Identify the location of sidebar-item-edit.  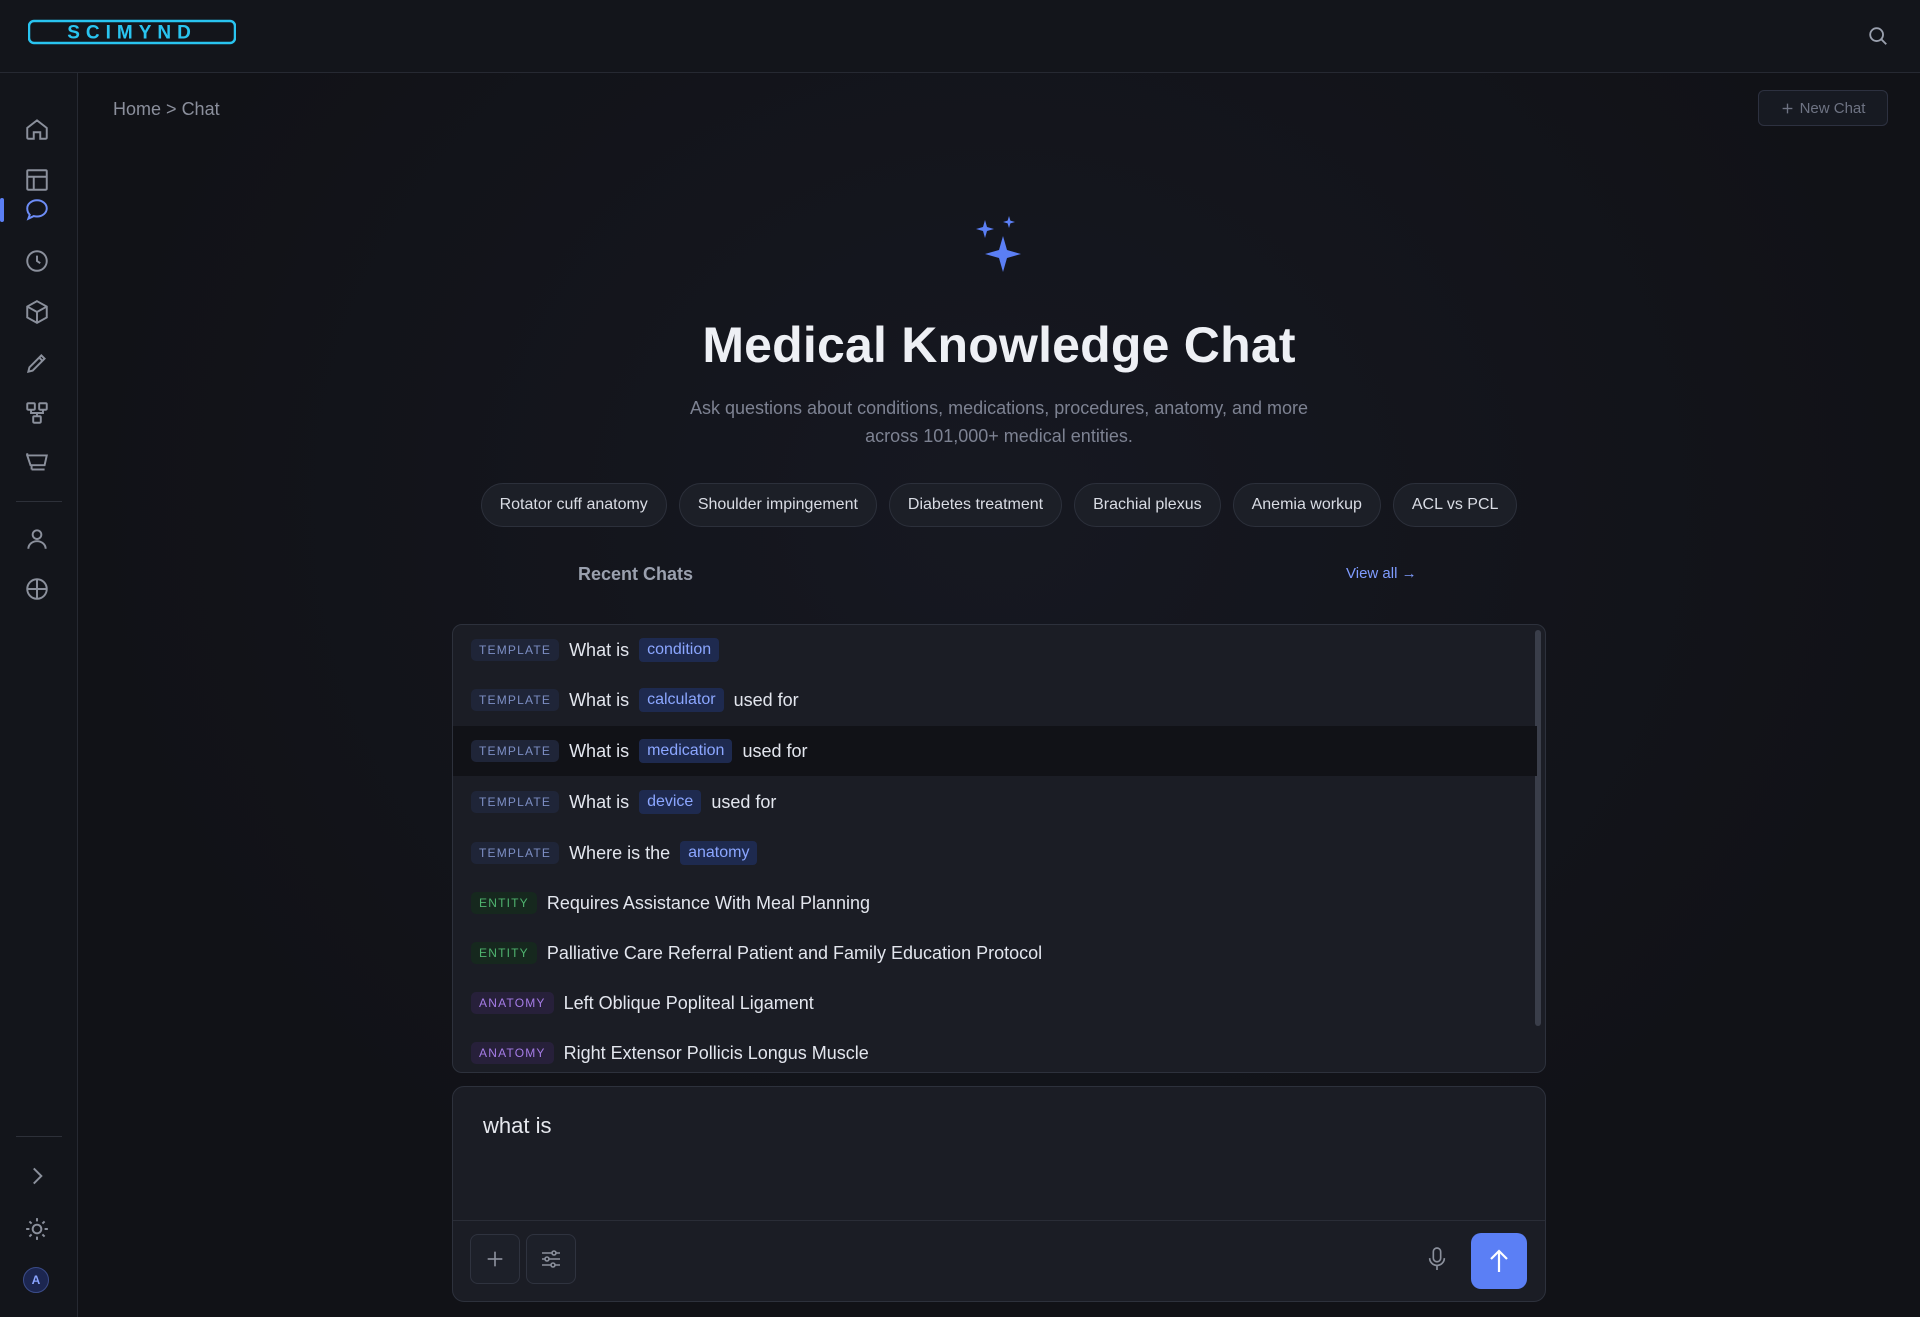
(37, 363).